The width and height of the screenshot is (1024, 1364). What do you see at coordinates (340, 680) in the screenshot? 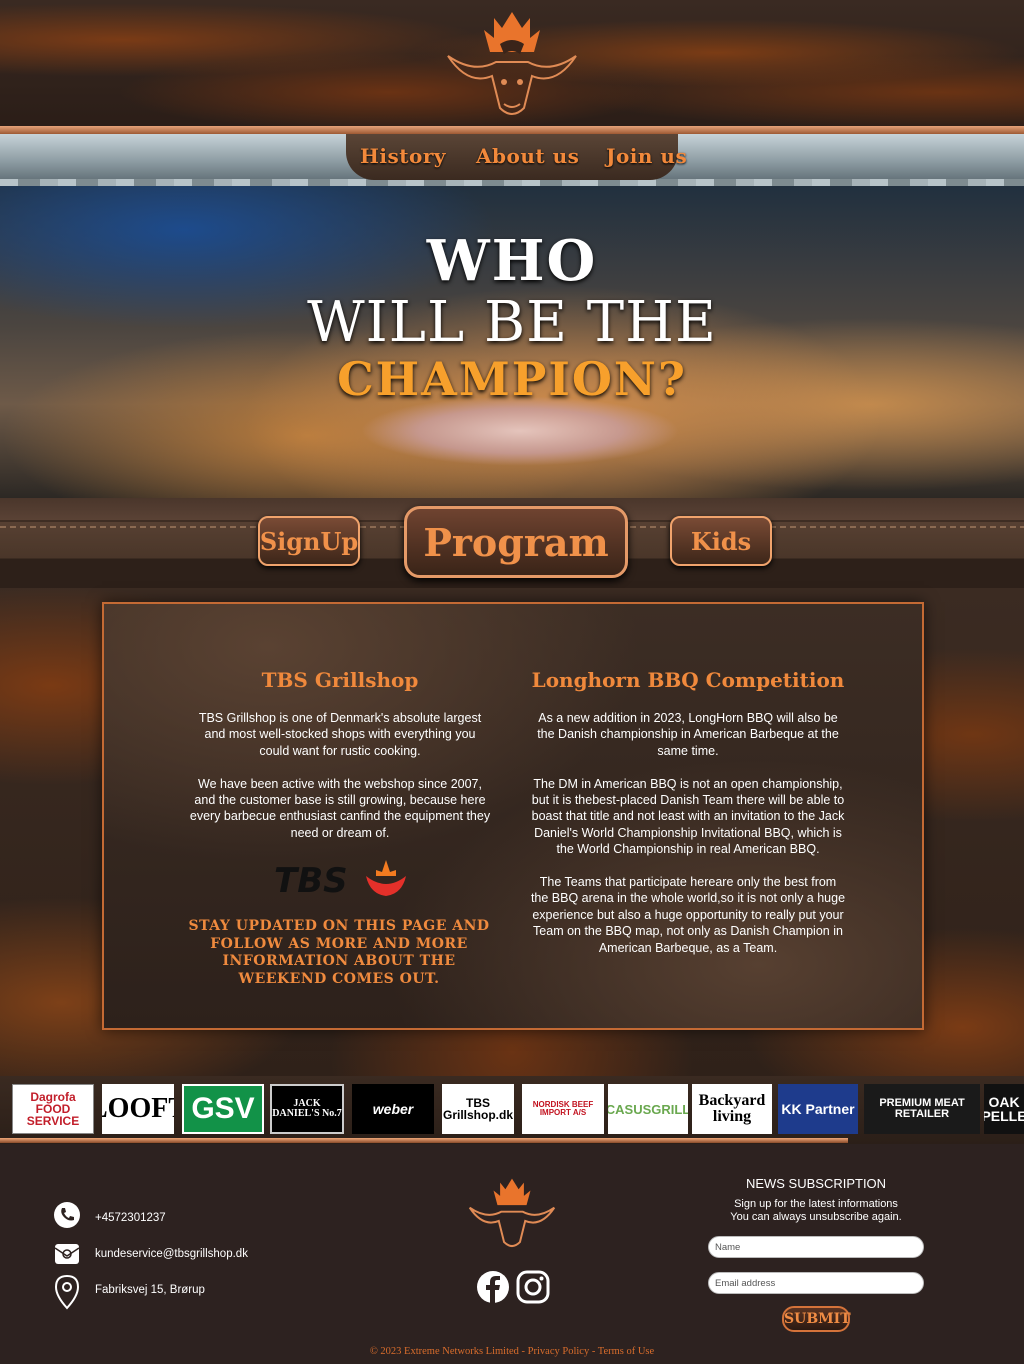
I see `left-column-title: TBS Grillshop` at bounding box center [340, 680].